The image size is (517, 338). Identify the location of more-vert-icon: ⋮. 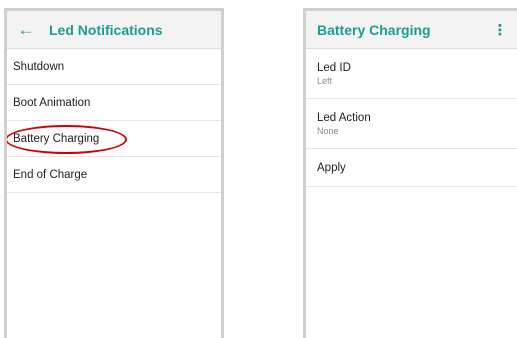
(500, 30).